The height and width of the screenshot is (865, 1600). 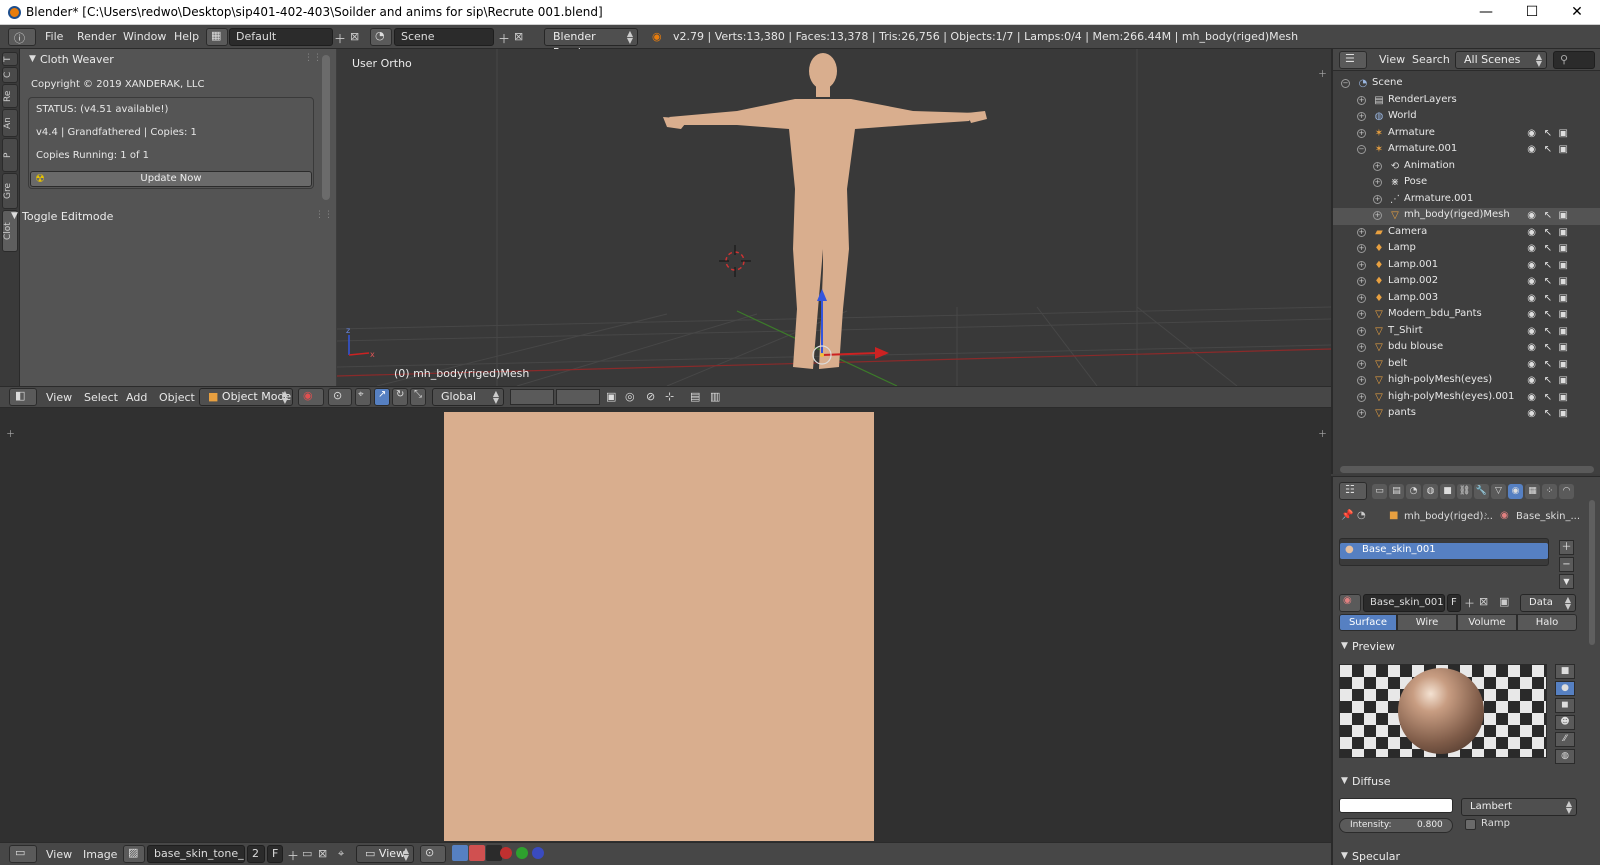 What do you see at coordinates (326, 127) in the screenshot?
I see `tool-panel-scrollbar` at bounding box center [326, 127].